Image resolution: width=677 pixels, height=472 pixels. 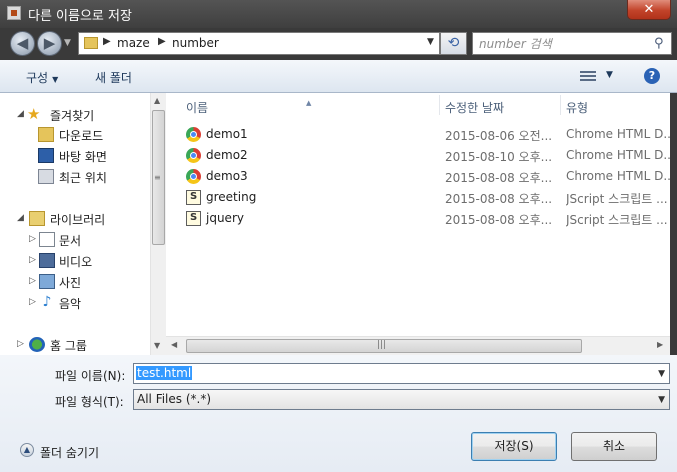 What do you see at coordinates (157, 100) in the screenshot?
I see `scroll-up-icon: ▲` at bounding box center [157, 100].